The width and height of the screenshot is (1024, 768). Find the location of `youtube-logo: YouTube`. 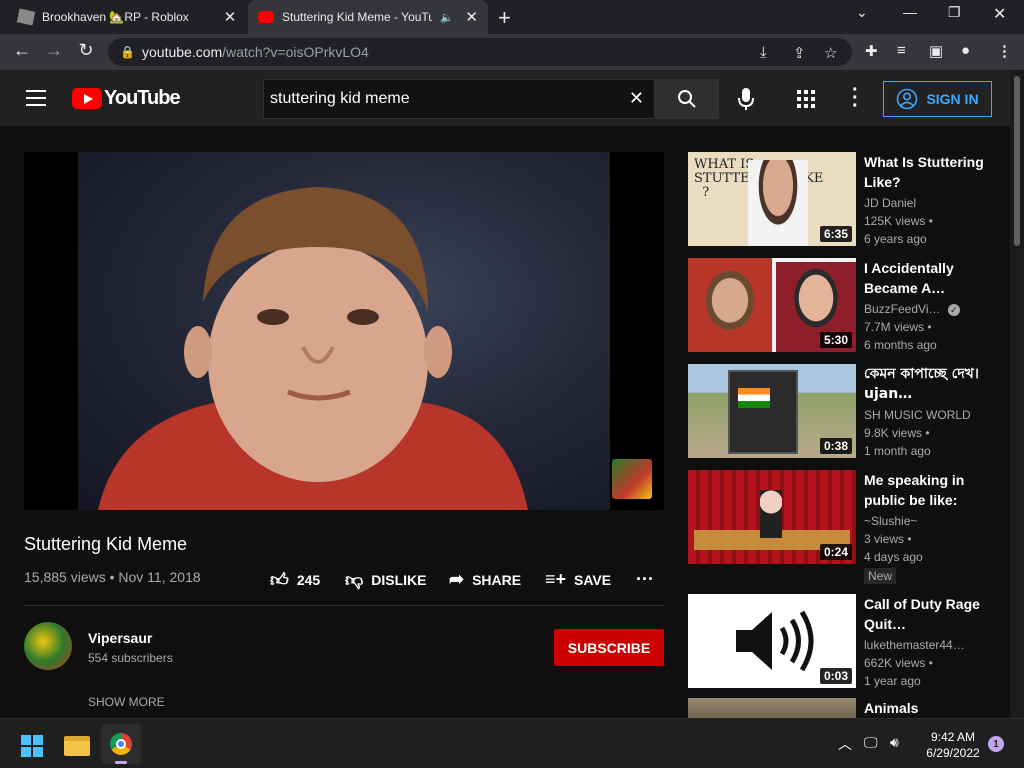

youtube-logo: YouTube is located at coordinates (126, 98).